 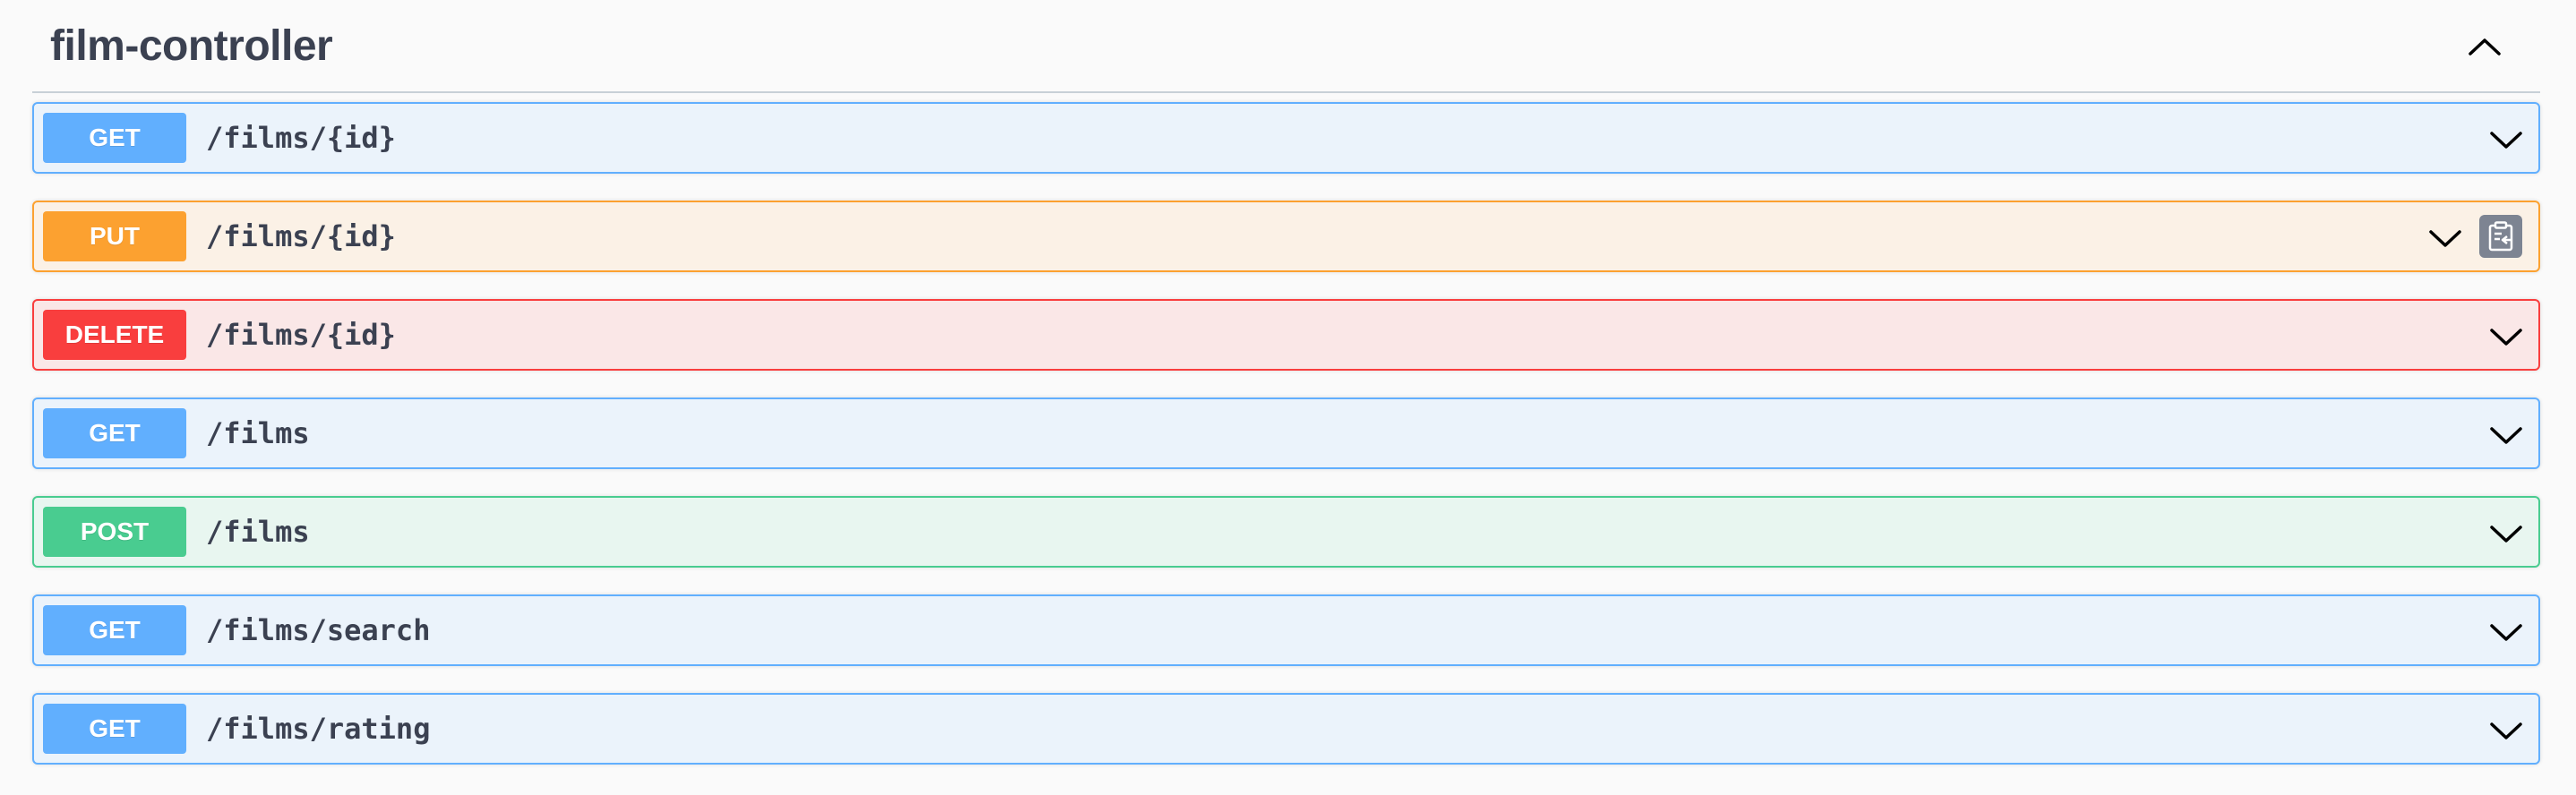 I want to click on operation-path: /films/rating, so click(x=318, y=729).